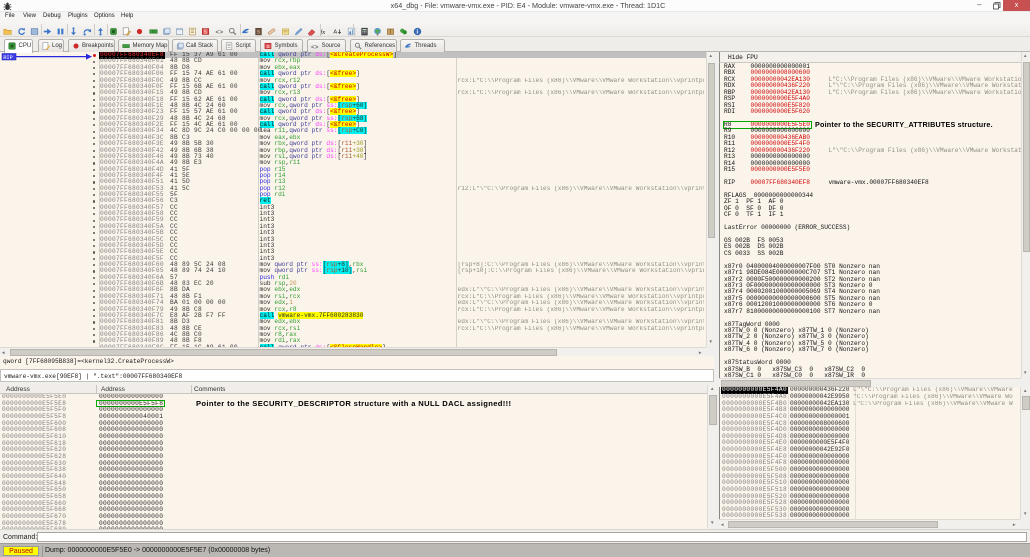 Image resolution: width=1030 pixels, height=557 pixels. What do you see at coordinates (417, 32) in the screenshot?
I see `svg-text: i` at bounding box center [417, 32].